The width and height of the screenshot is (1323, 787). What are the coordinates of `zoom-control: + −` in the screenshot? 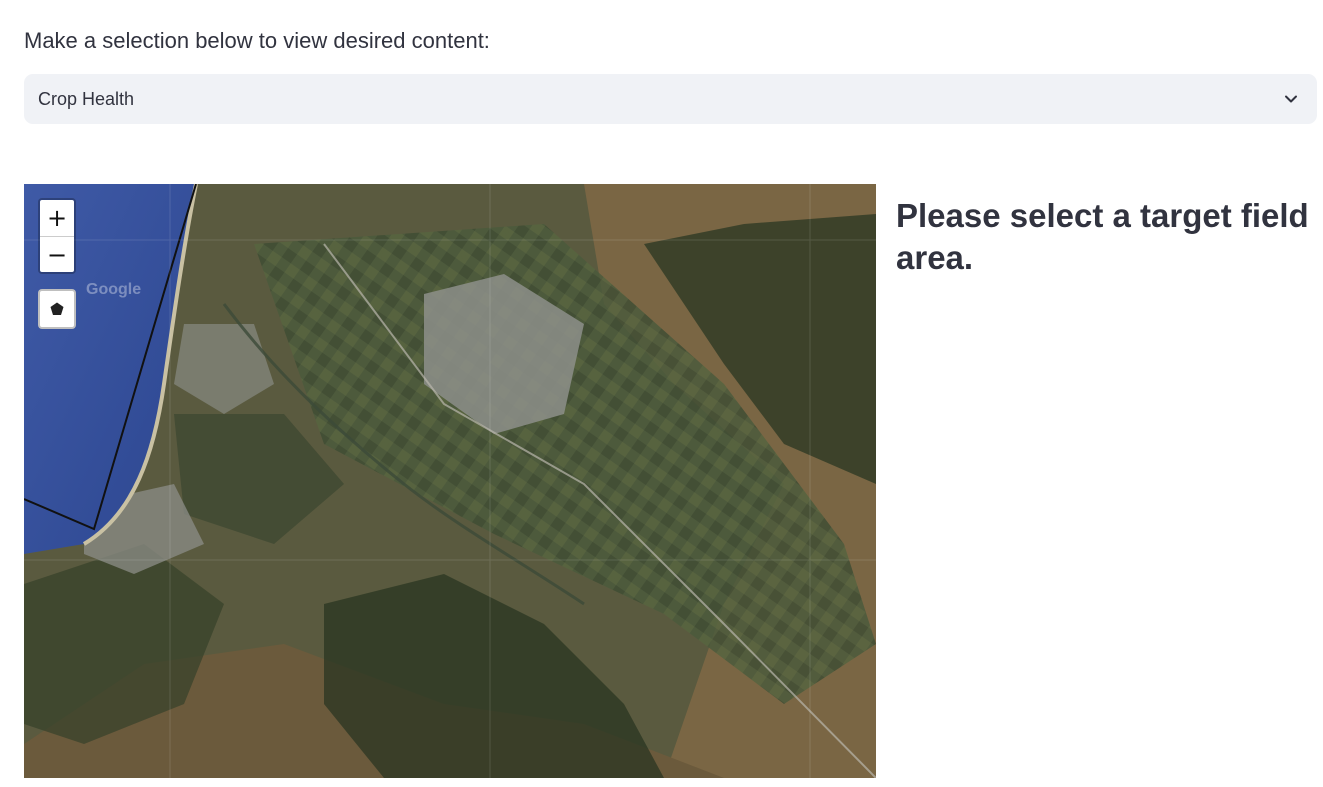 It's located at (57, 236).